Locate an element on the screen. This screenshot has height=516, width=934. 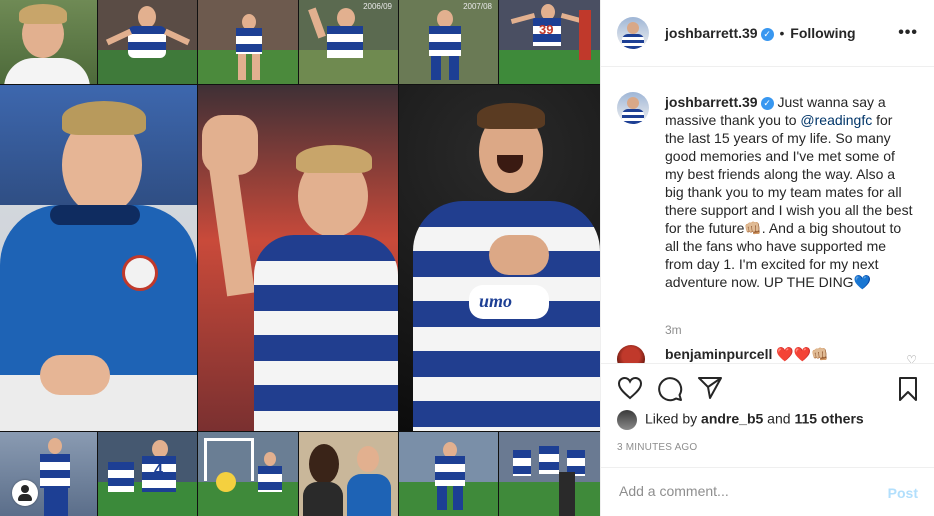
shirt-number: 4 is located at coordinates (158, 470).